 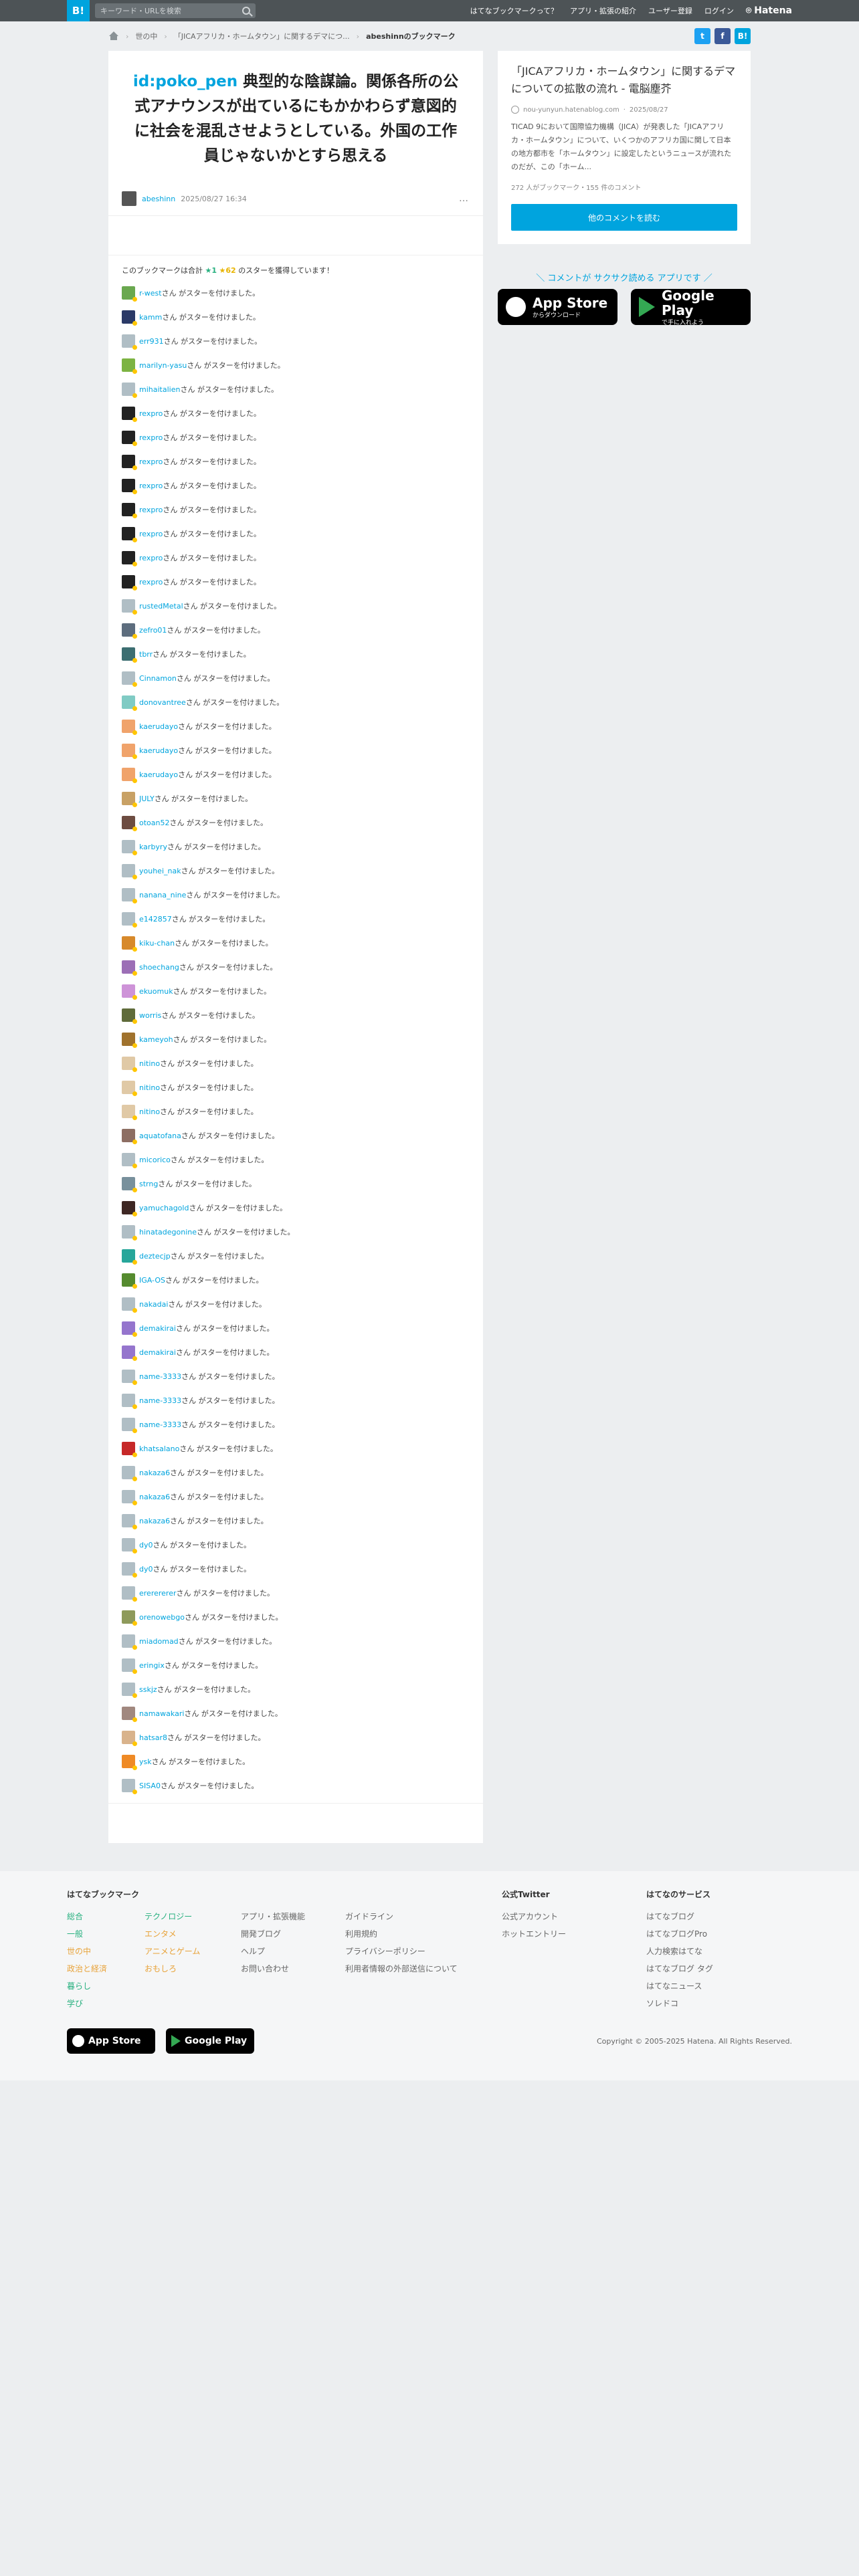 I want to click on footer-cat-link: おもしろ, so click(x=193, y=1969).